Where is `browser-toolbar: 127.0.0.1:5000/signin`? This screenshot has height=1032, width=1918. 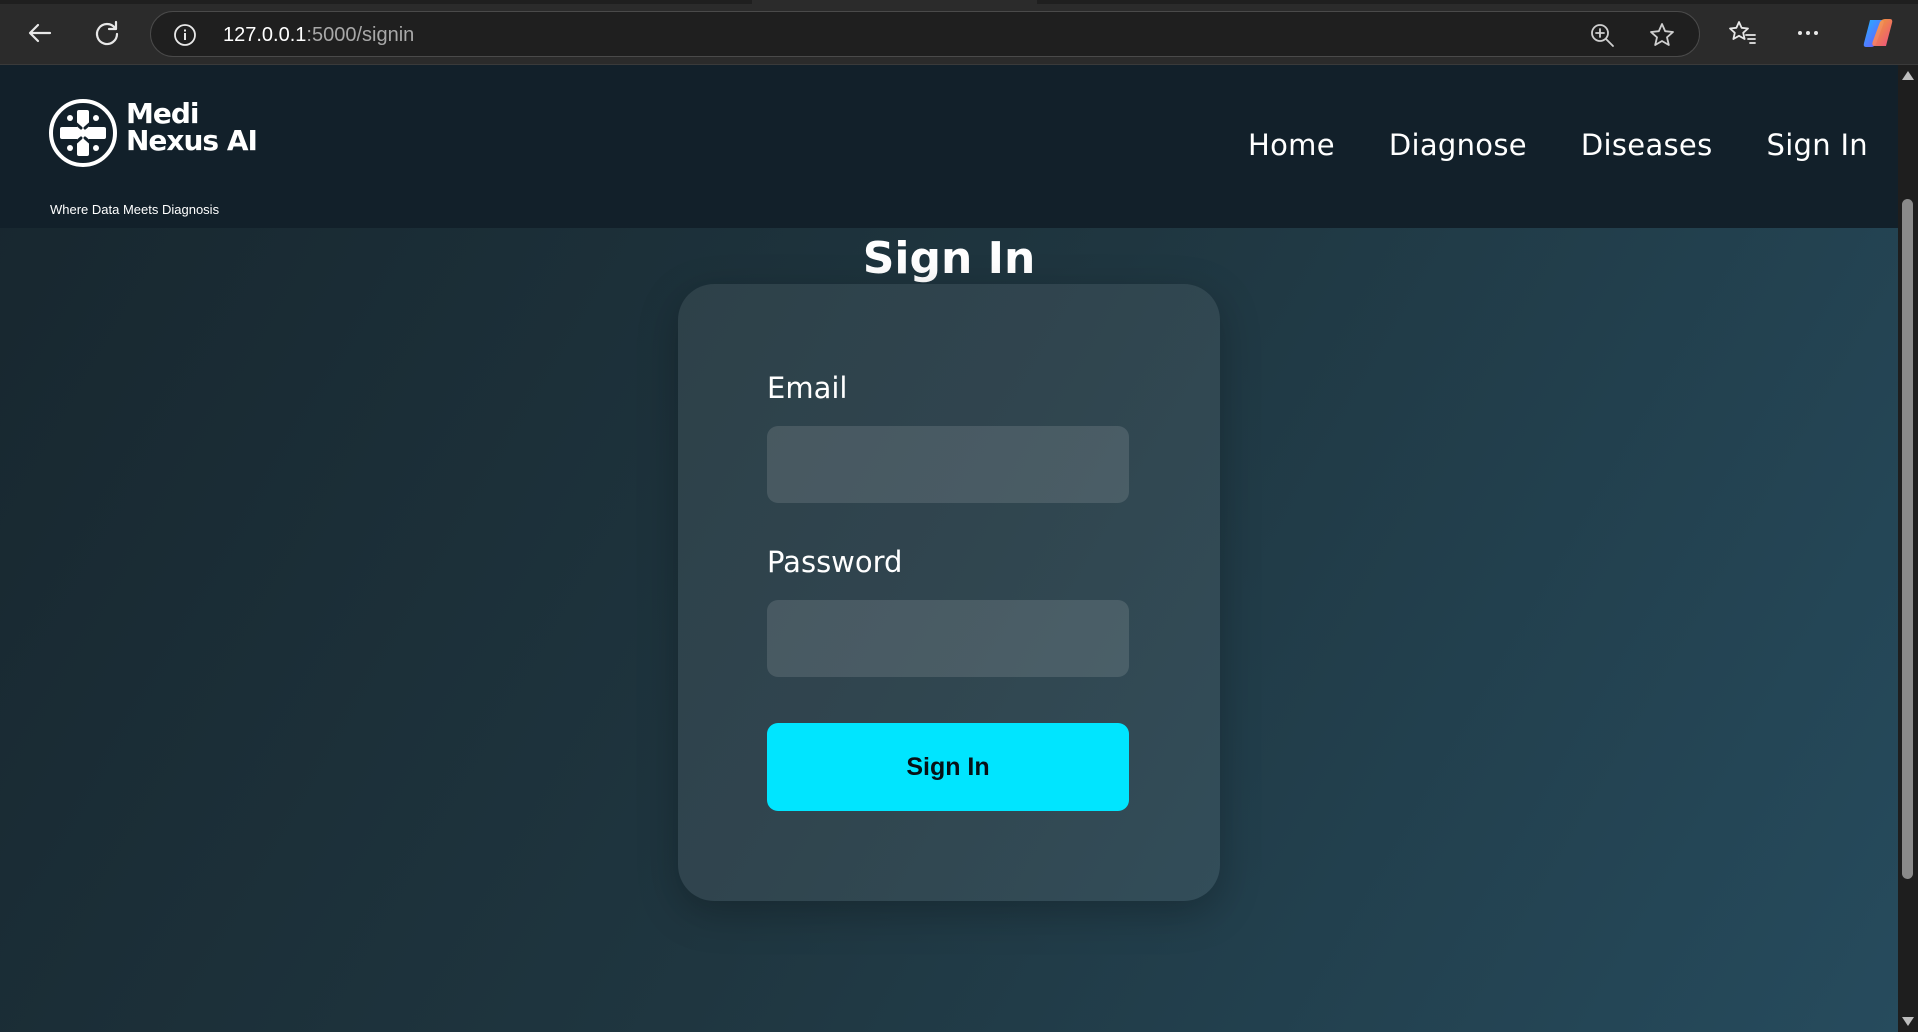
browser-toolbar: 127.0.0.1:5000/signin is located at coordinates (959, 32).